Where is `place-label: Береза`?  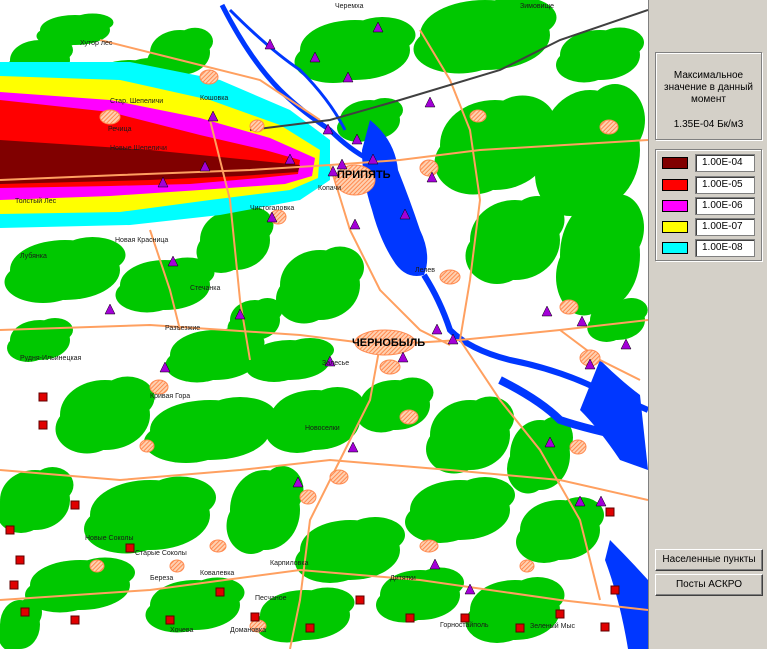
place-label: Береза is located at coordinates (161, 578).